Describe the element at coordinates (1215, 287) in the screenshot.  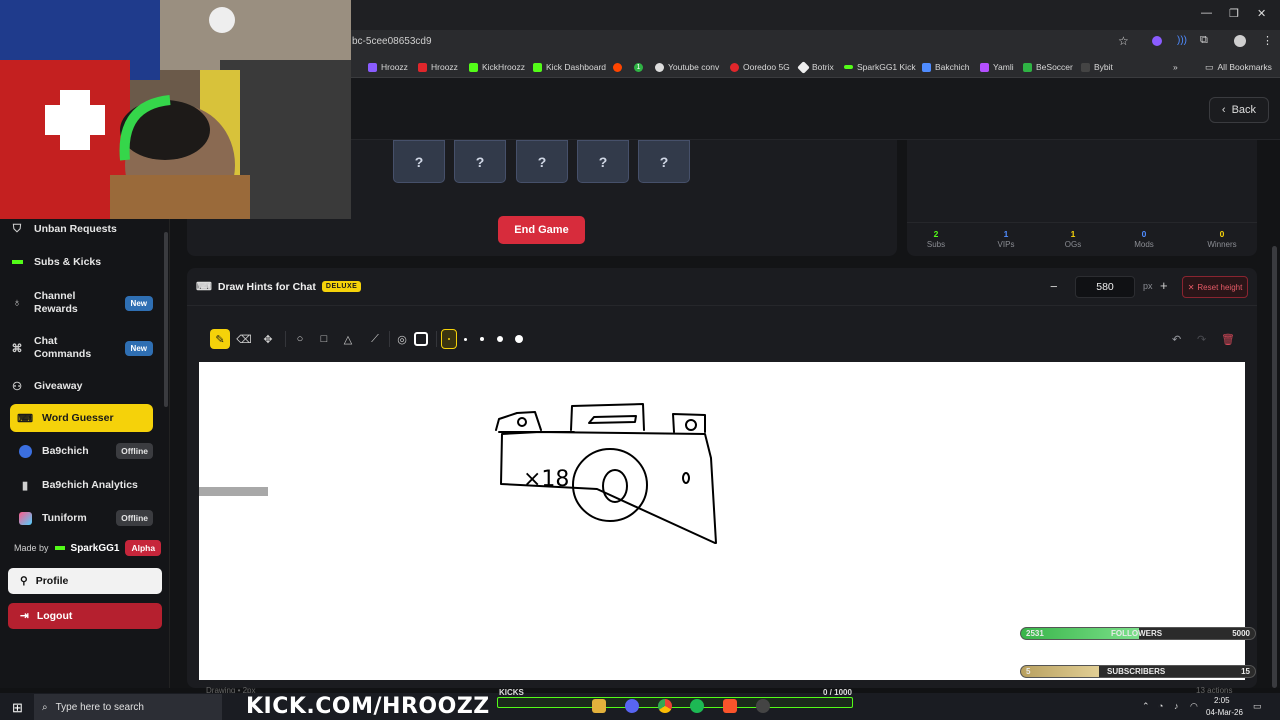
I see `reset-height-button: ✕ Reset height` at that location.